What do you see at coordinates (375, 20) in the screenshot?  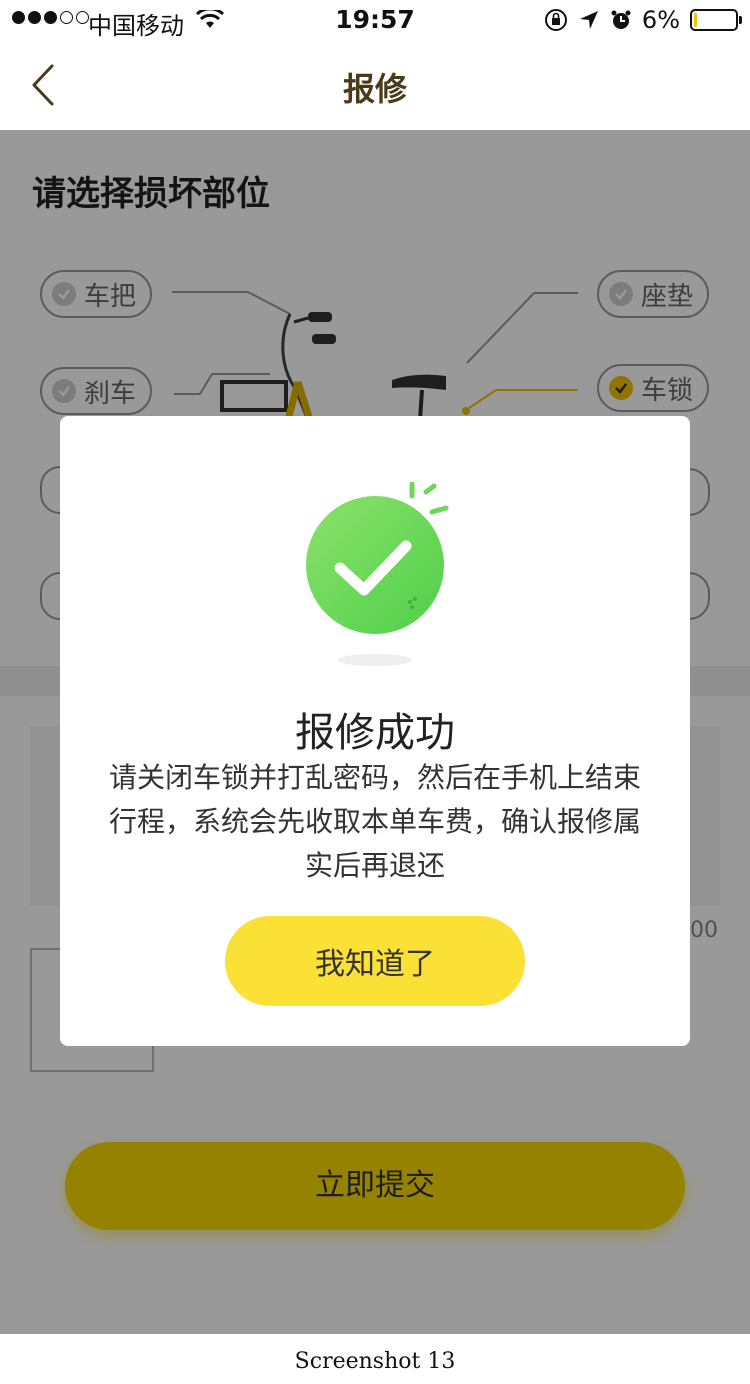 I see `status-bar: 中国移动 19:57 6%` at bounding box center [375, 20].